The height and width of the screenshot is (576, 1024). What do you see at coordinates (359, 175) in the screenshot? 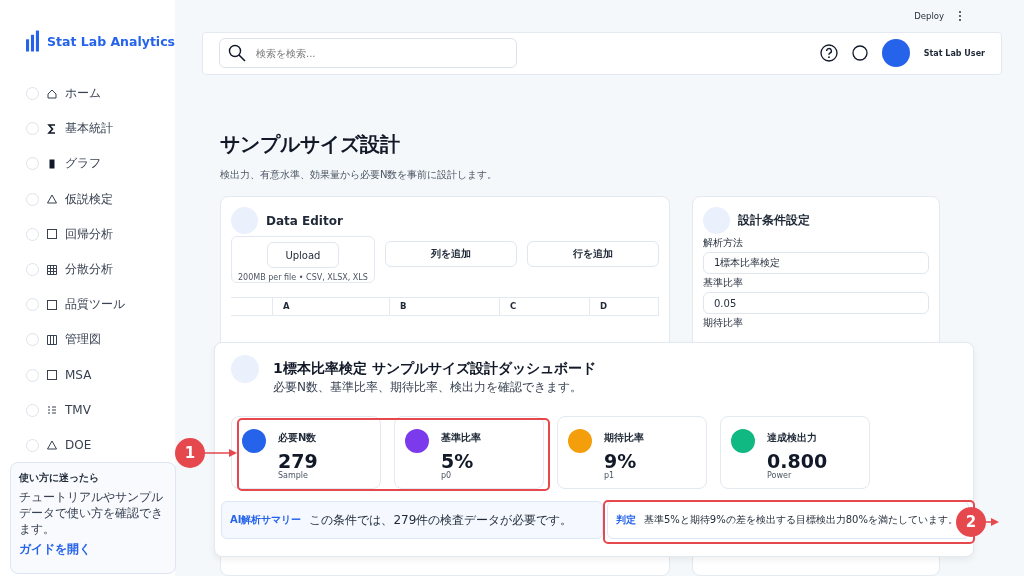
I see `page-subtitle: 検出力、有意水準、効果量から必要N数を事前に設計します。` at bounding box center [359, 175].